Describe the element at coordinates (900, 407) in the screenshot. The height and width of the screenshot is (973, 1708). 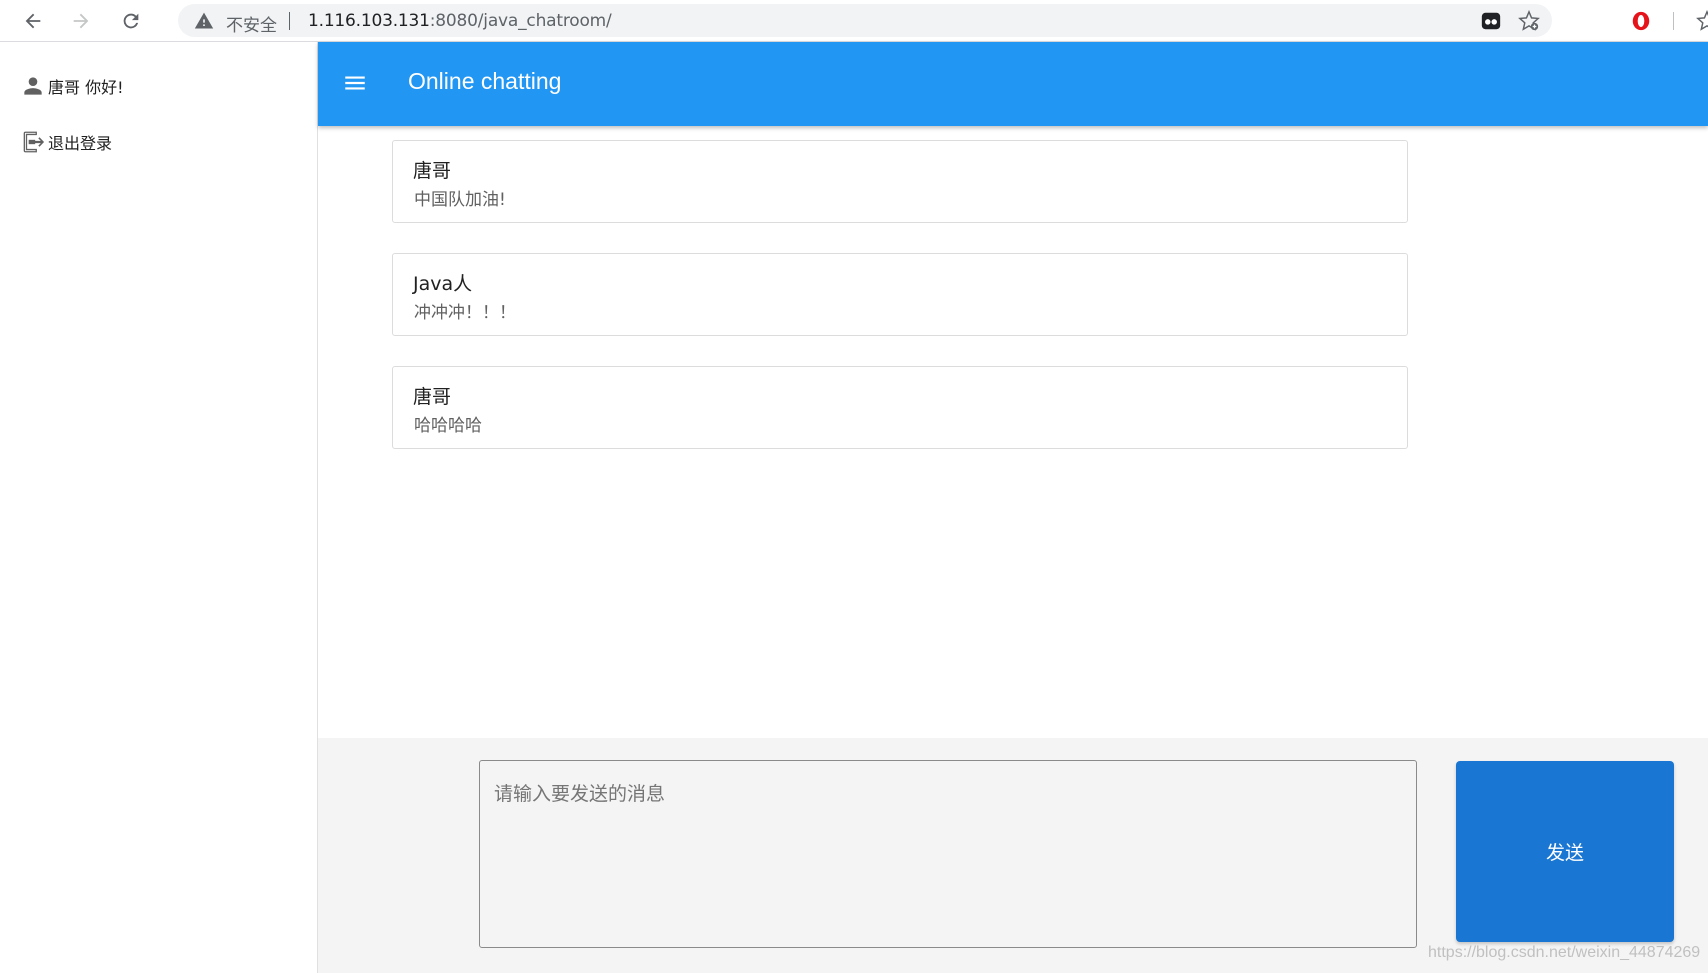
I see `message-card: 唐哥 哈哈哈哈` at that location.